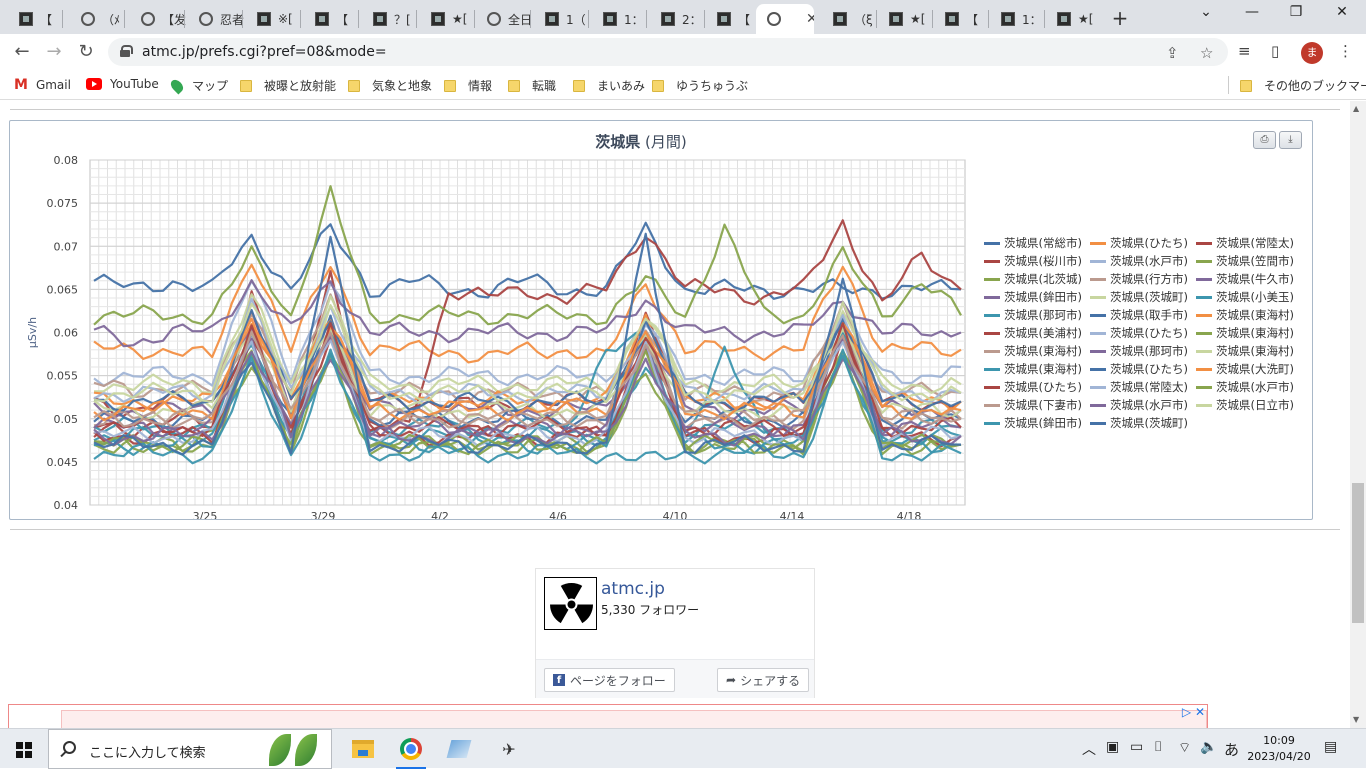  What do you see at coordinates (86, 52) in the screenshot?
I see `reload-button: ↻` at bounding box center [86, 52].